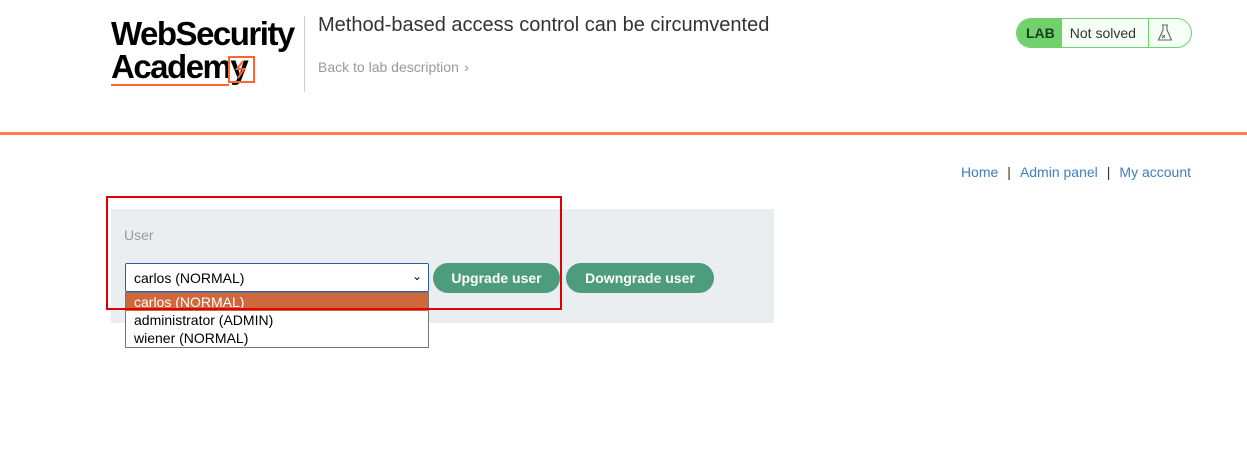 This screenshot has height=460, width=1247. What do you see at coordinates (388, 67) in the screenshot?
I see `back-link-label: Back to lab description` at bounding box center [388, 67].